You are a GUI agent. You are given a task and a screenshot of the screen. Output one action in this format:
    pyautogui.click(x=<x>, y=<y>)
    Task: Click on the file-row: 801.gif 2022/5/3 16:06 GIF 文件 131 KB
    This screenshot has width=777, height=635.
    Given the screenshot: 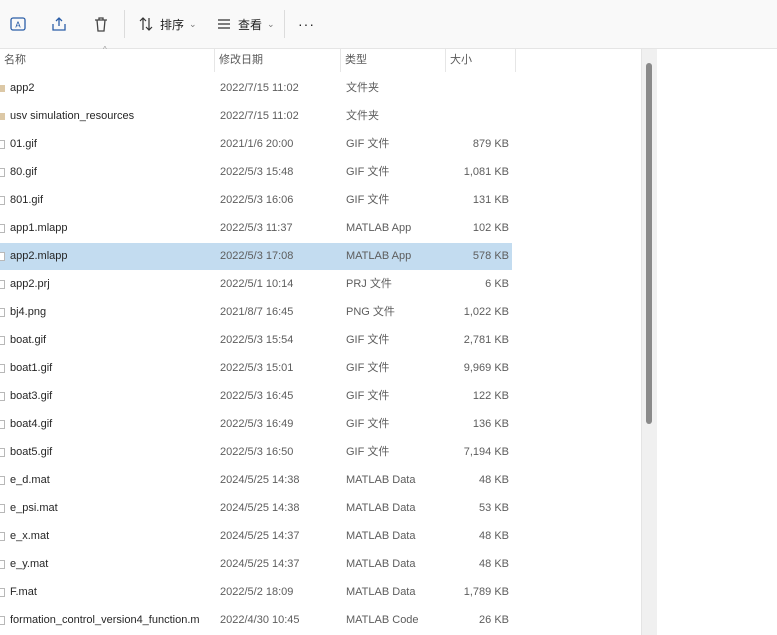 What is the action you would take?
    pyautogui.click(x=256, y=200)
    